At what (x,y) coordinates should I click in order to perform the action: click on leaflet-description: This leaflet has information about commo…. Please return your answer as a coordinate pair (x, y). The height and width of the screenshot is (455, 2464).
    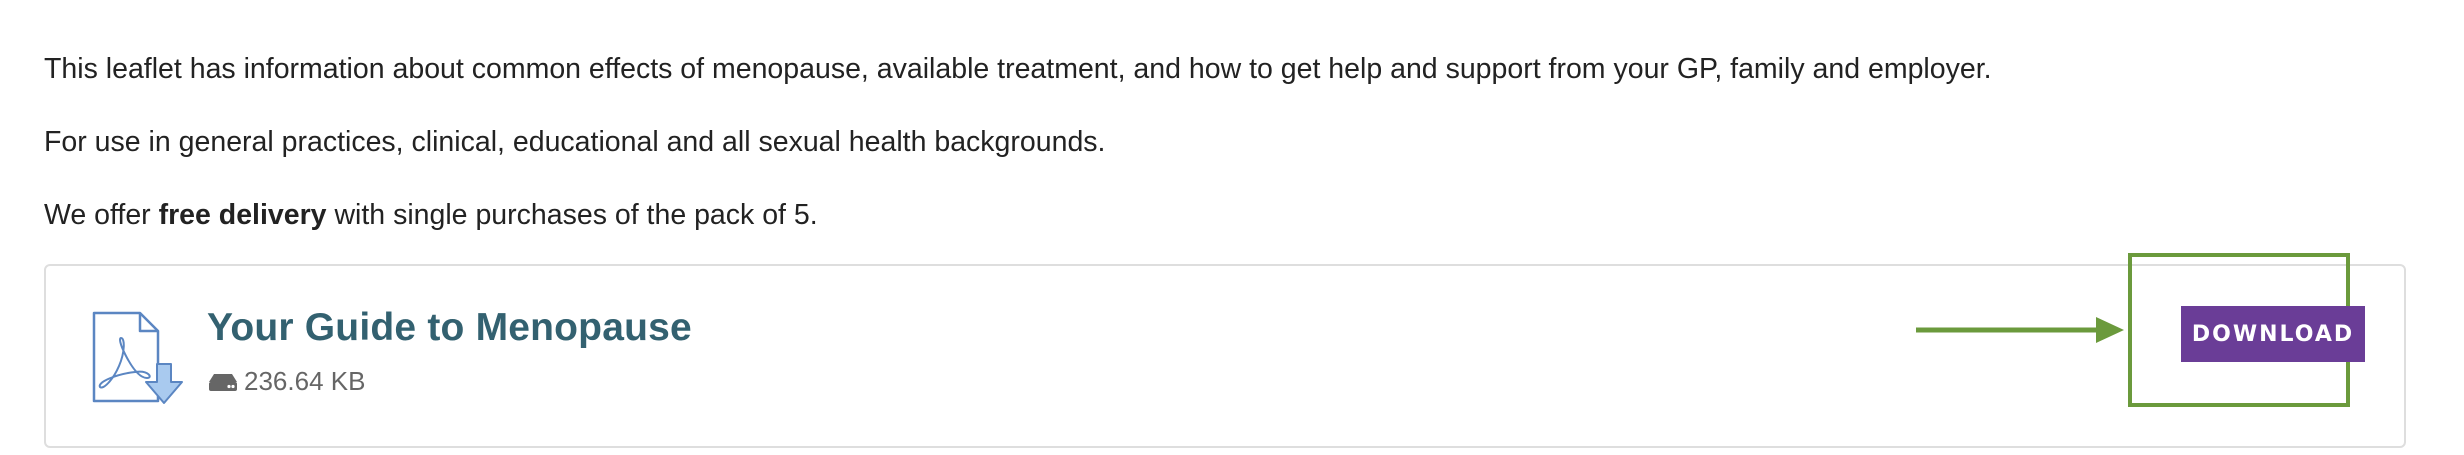
    Looking at the image, I should click on (1018, 69).